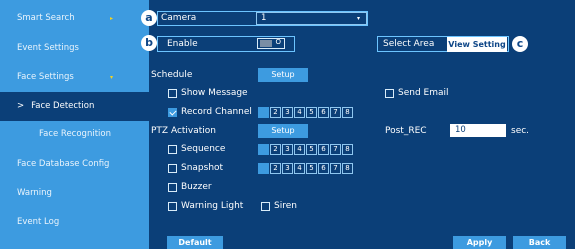 This screenshot has height=249, width=575. Describe the element at coordinates (389, 93) in the screenshot. I see `send-email-checkbox` at that location.